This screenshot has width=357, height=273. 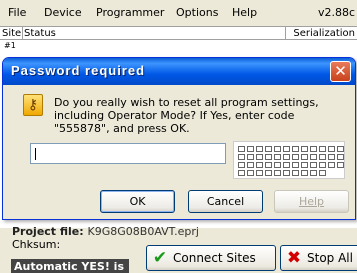 I want to click on stop-all-label: Stop All, so click(x=330, y=258).